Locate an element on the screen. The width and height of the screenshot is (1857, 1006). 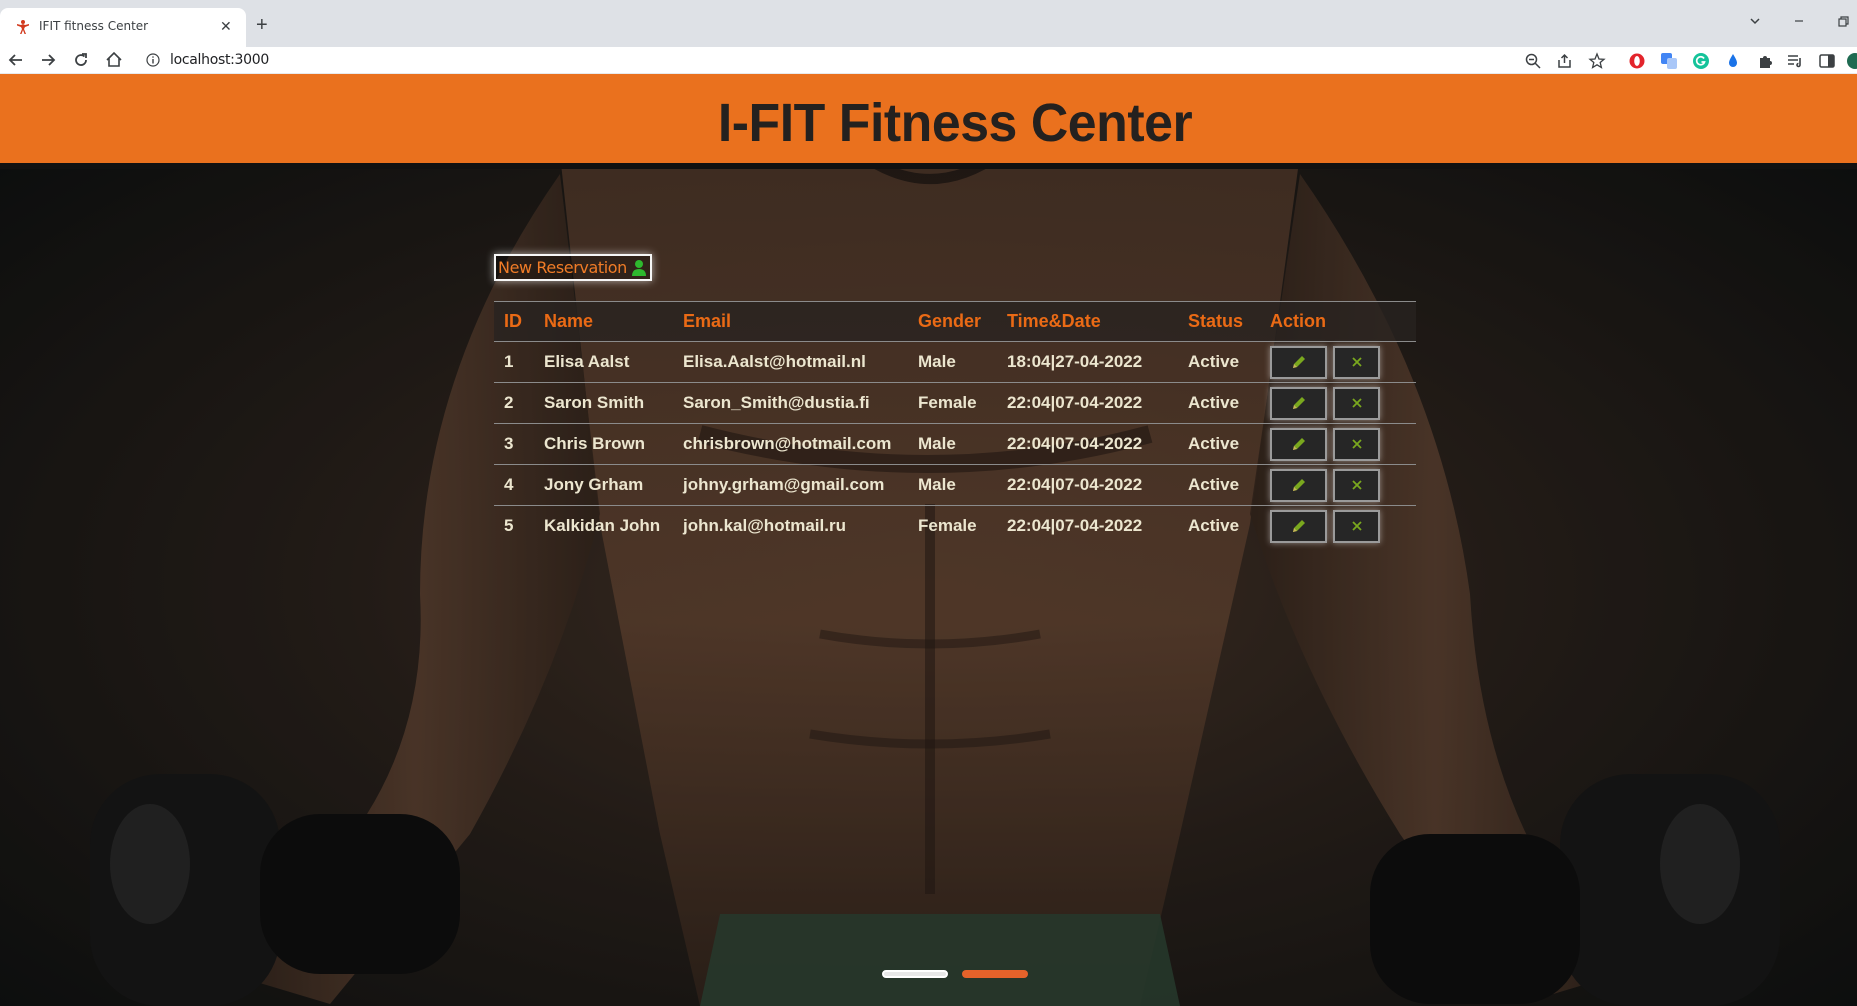
site-header: I-FIT Fitness Center is located at coordinates (928, 121).